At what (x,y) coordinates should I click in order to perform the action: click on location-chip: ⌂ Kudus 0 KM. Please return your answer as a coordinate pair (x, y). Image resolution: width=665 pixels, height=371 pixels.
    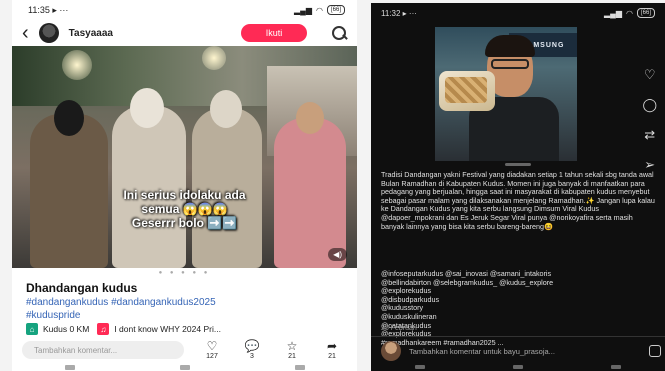
    Looking at the image, I should click on (57, 329).